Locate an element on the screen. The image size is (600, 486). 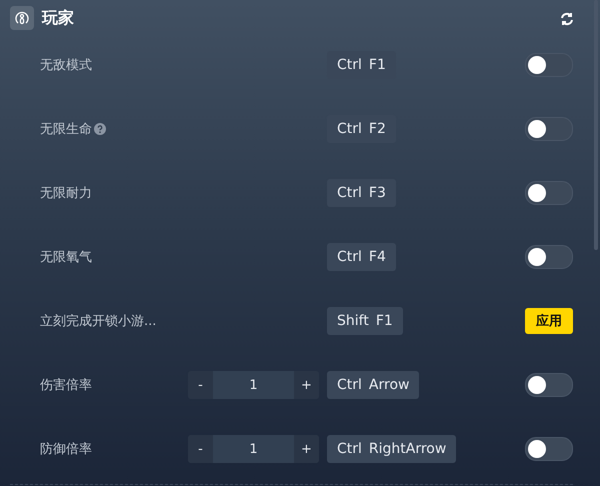
hotkey-button: Ctrl RightArrow is located at coordinates (391, 449).